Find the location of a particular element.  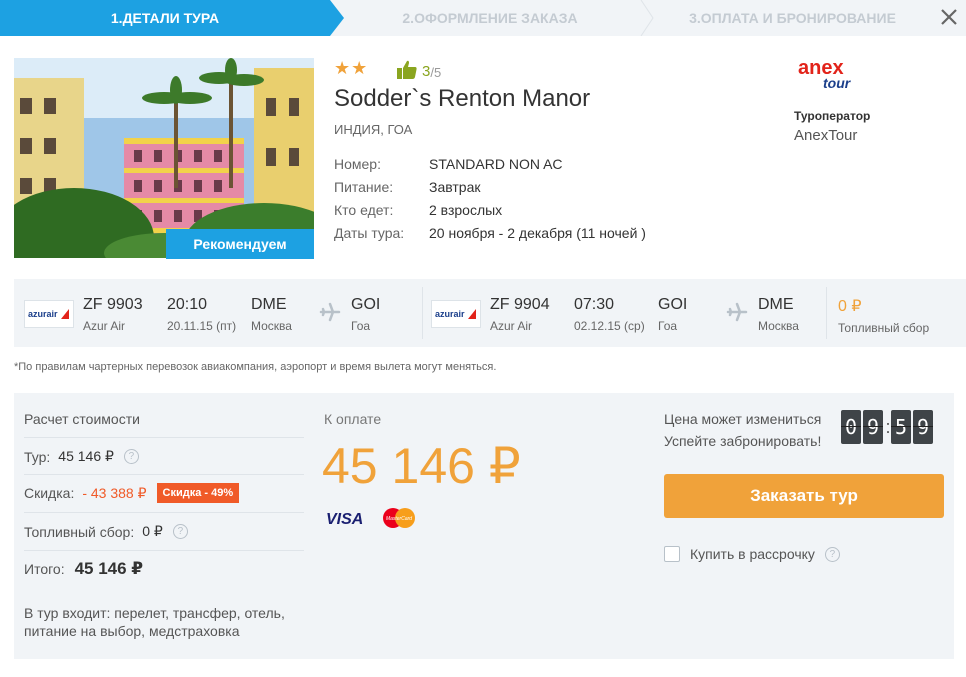

flight-no: ZF 9903 is located at coordinates (113, 304).